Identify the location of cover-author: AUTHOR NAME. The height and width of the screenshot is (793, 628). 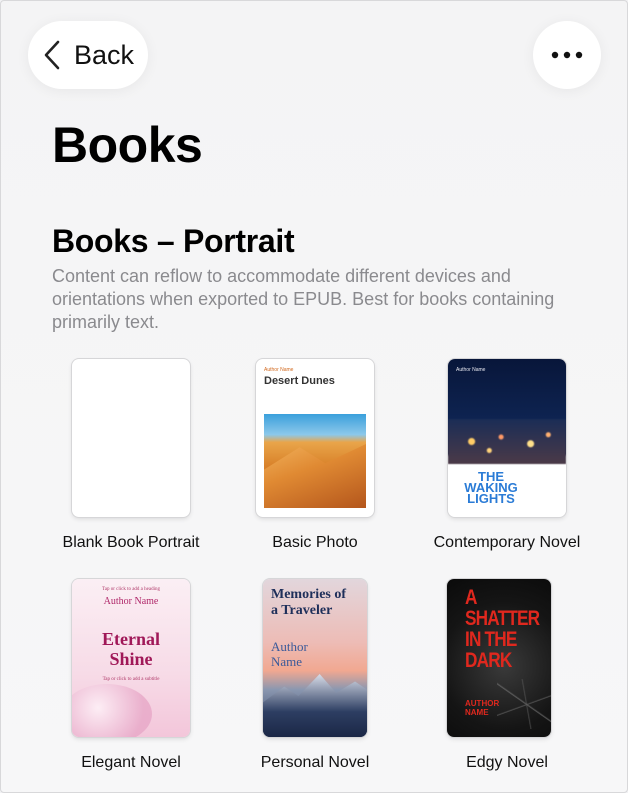
(482, 708).